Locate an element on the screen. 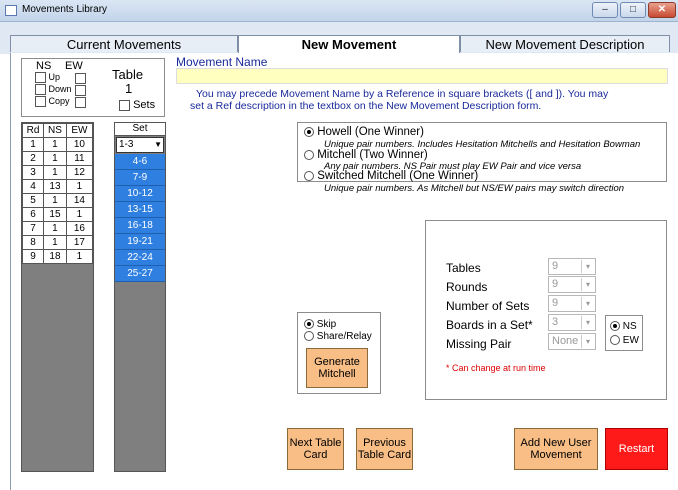 The width and height of the screenshot is (678, 490). copy-ns-checkbox is located at coordinates (40, 102).